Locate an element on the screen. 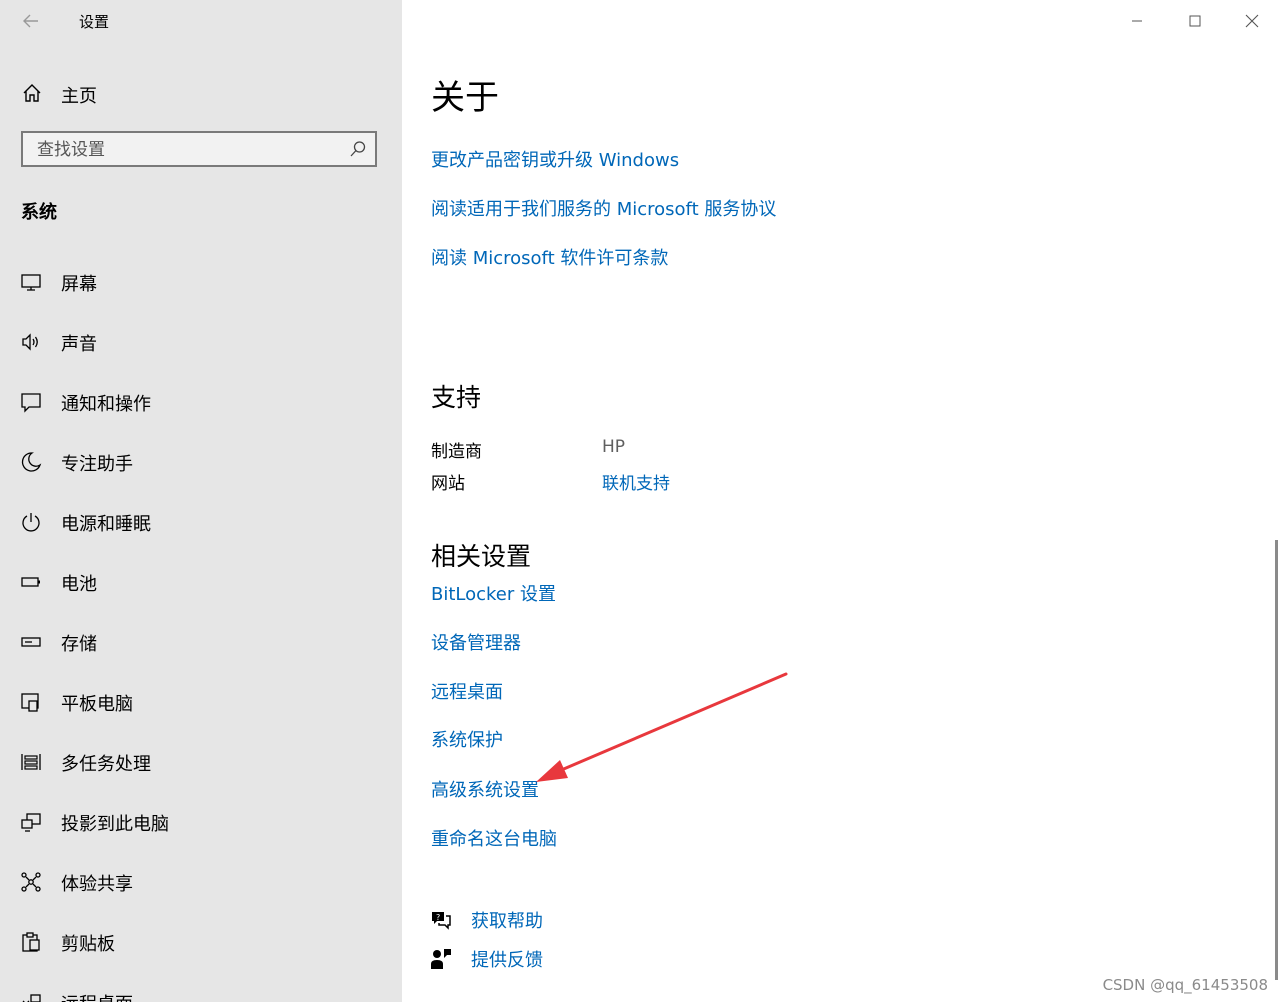  search-icon is located at coordinates (358, 149).